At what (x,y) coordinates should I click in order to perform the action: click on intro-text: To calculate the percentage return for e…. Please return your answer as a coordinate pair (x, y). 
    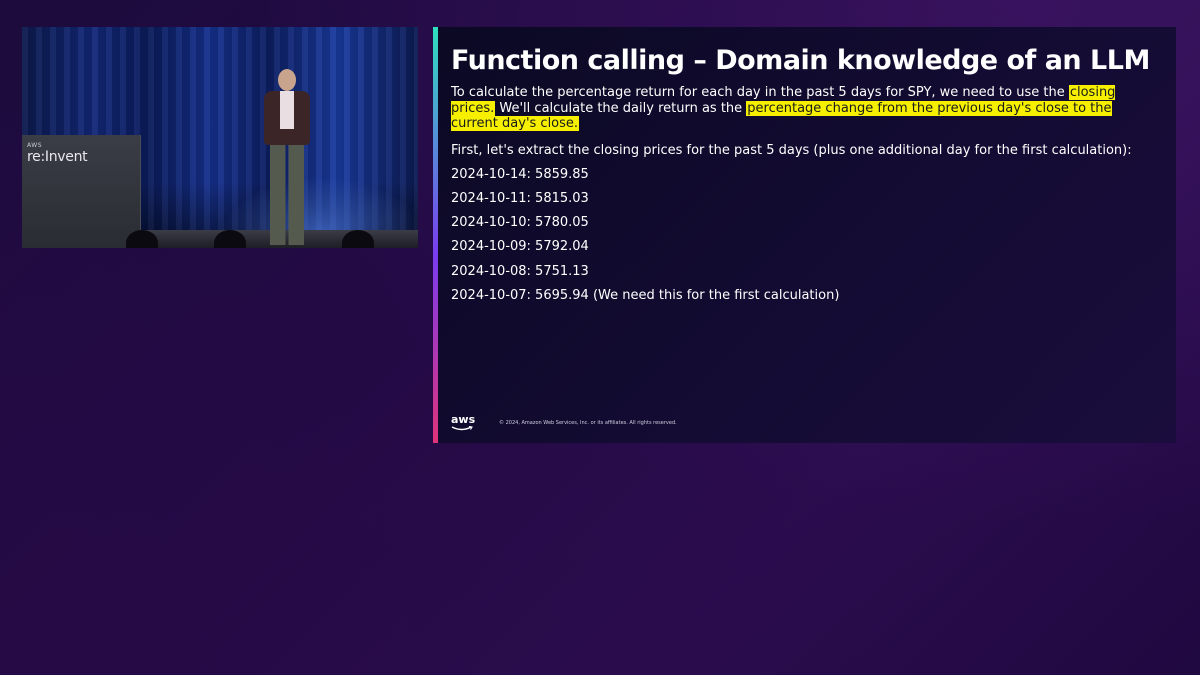
    Looking at the image, I should click on (760, 92).